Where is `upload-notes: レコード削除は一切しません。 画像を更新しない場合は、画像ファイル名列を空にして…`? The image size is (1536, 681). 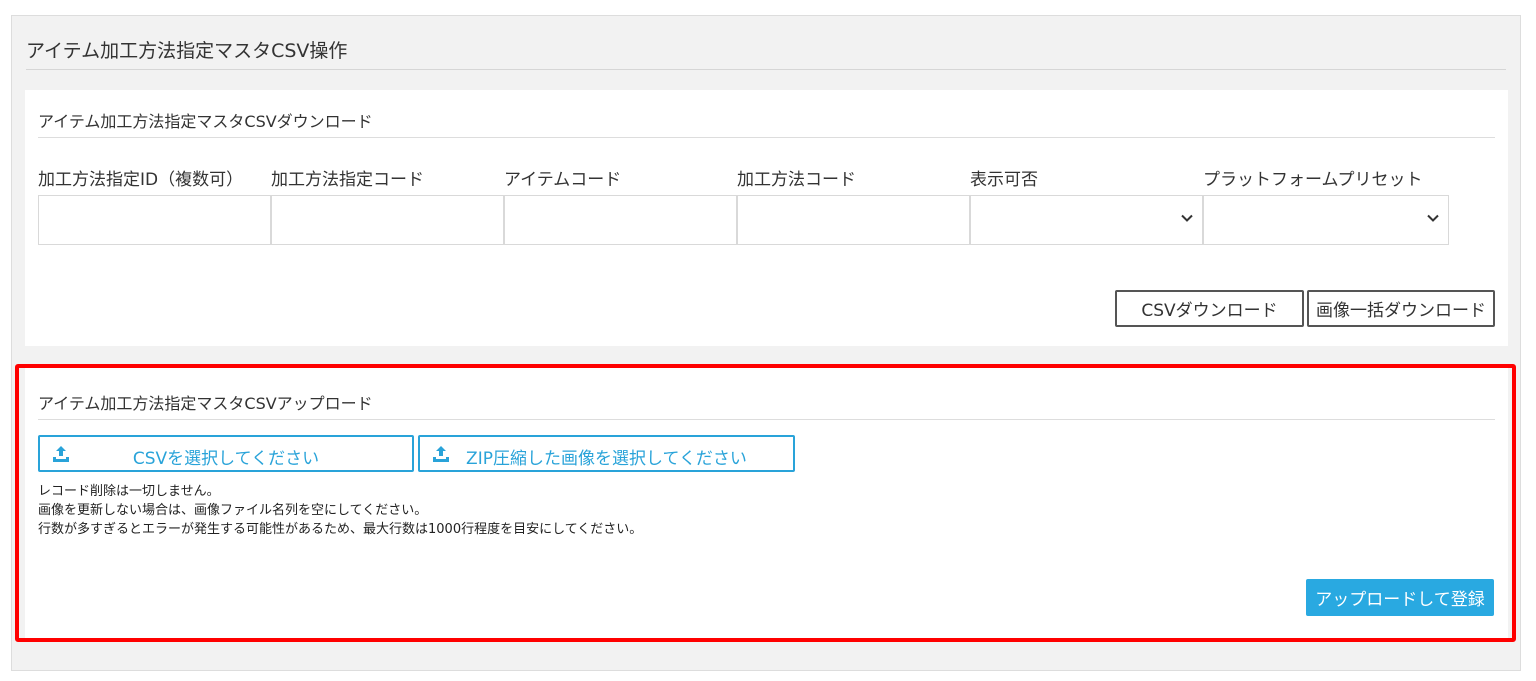
upload-notes: レコード削除は一切しません。 画像を更新しない場合は、画像ファイル名列を空にして… is located at coordinates (340, 510).